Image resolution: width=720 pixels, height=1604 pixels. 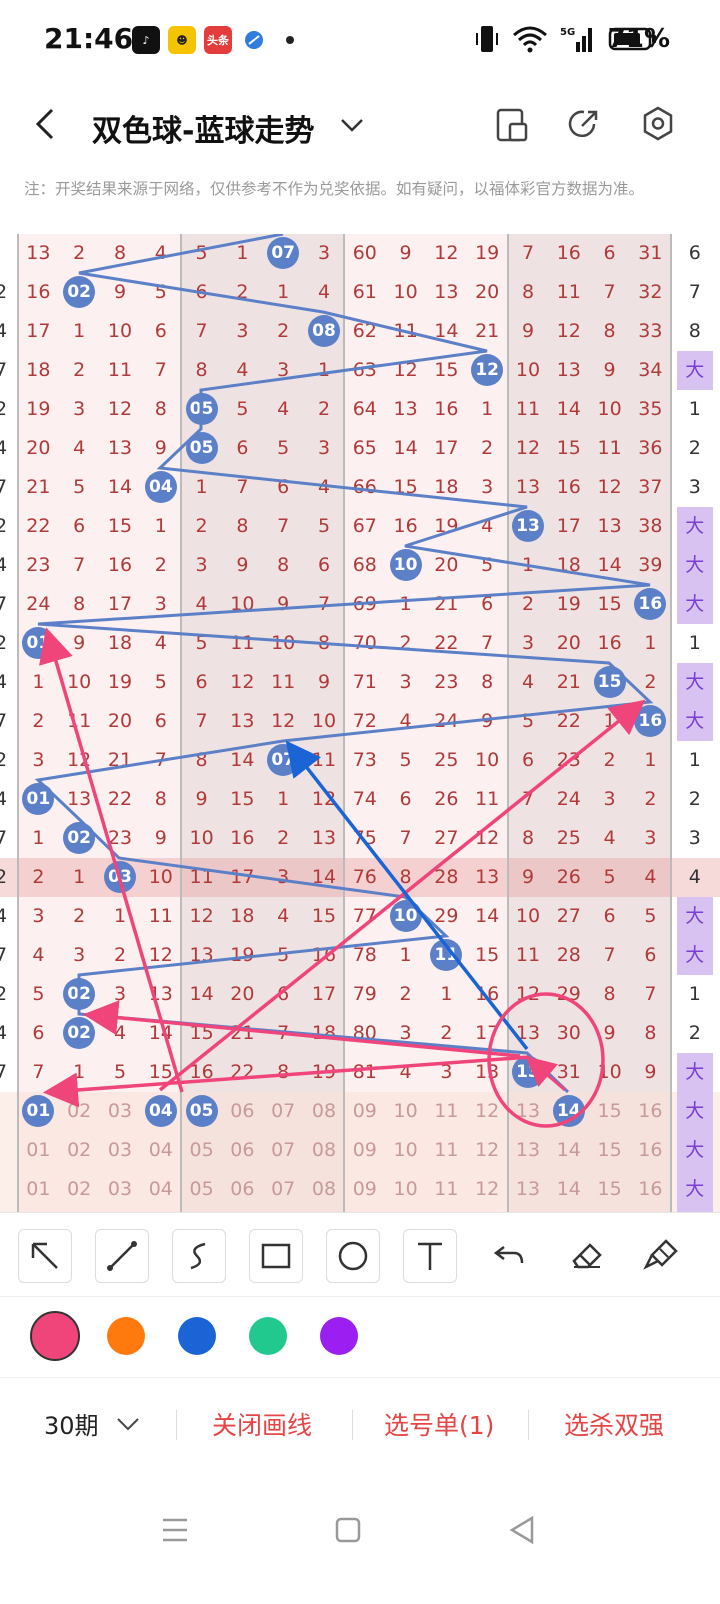 I want to click on drawing-toolbar, so click(x=360, y=1254).